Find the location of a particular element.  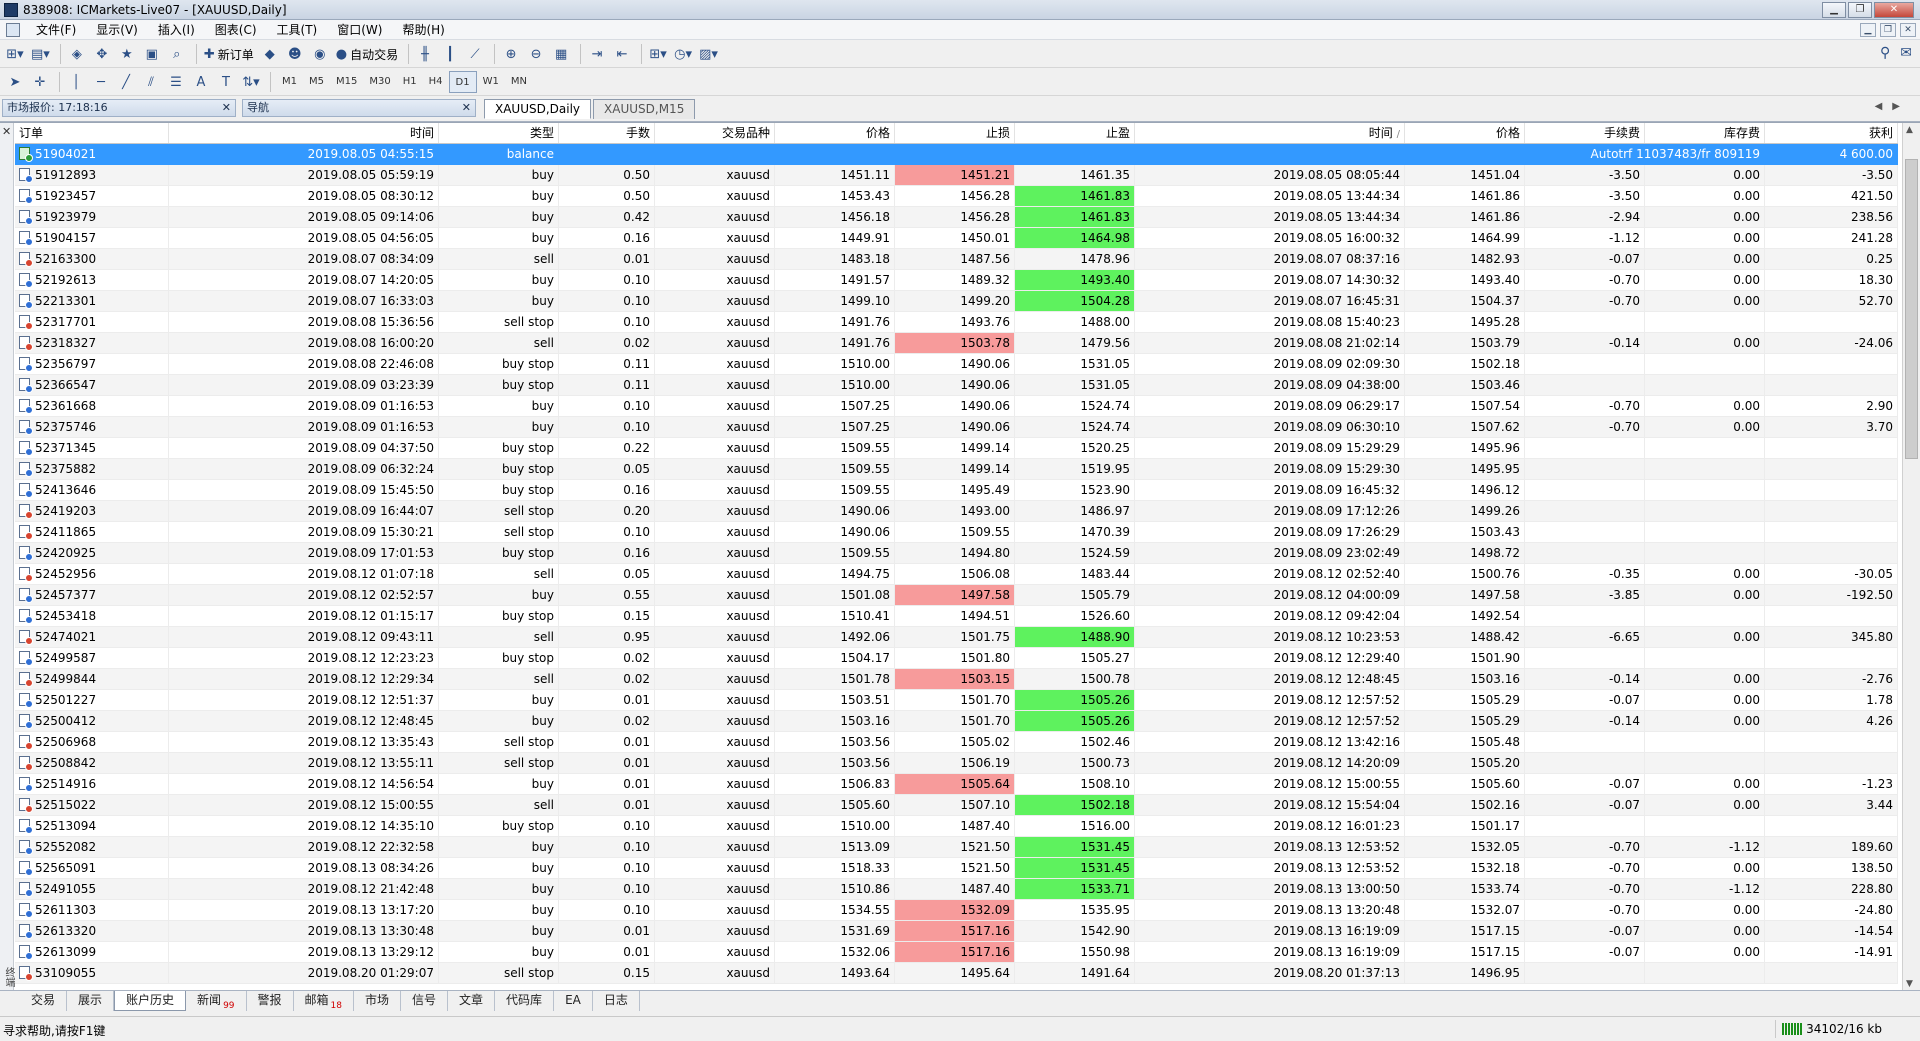

fibonacci-icon: ☰ is located at coordinates (176, 82).